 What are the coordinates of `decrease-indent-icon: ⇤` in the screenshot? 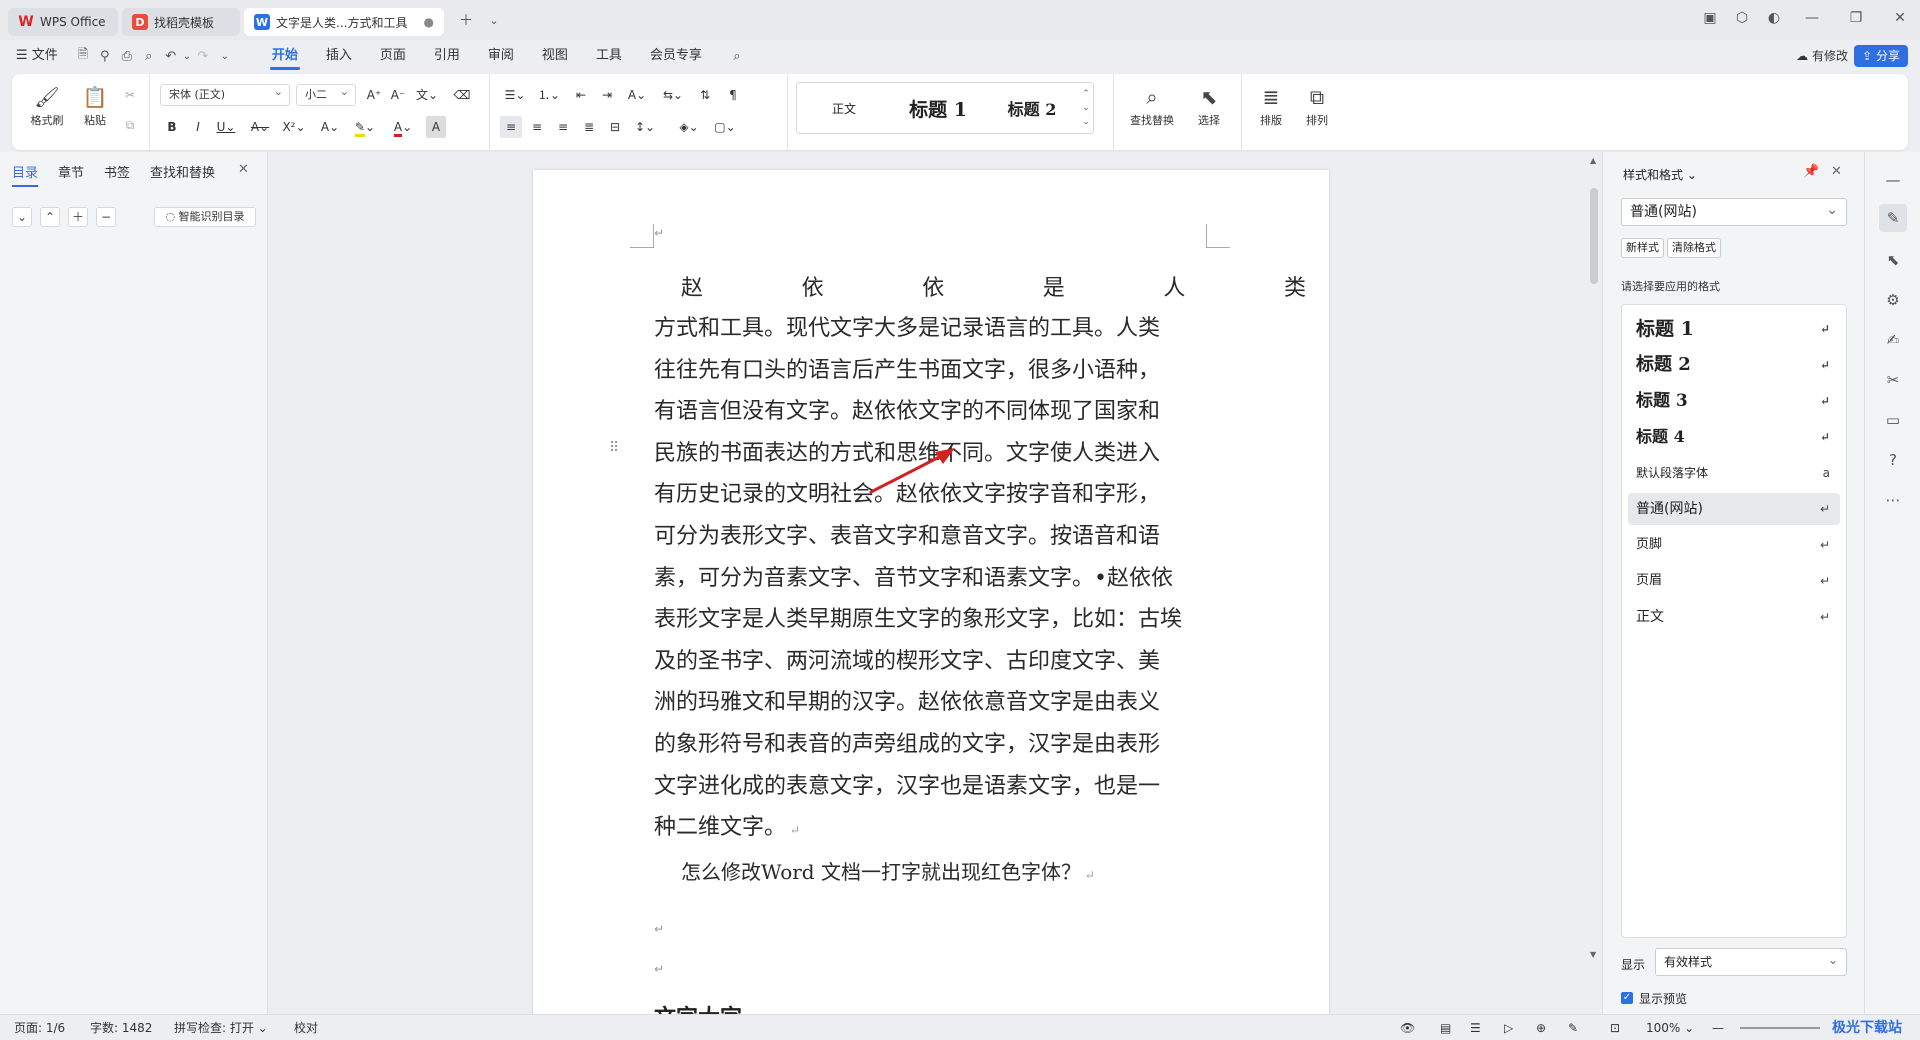 It's located at (581, 95).